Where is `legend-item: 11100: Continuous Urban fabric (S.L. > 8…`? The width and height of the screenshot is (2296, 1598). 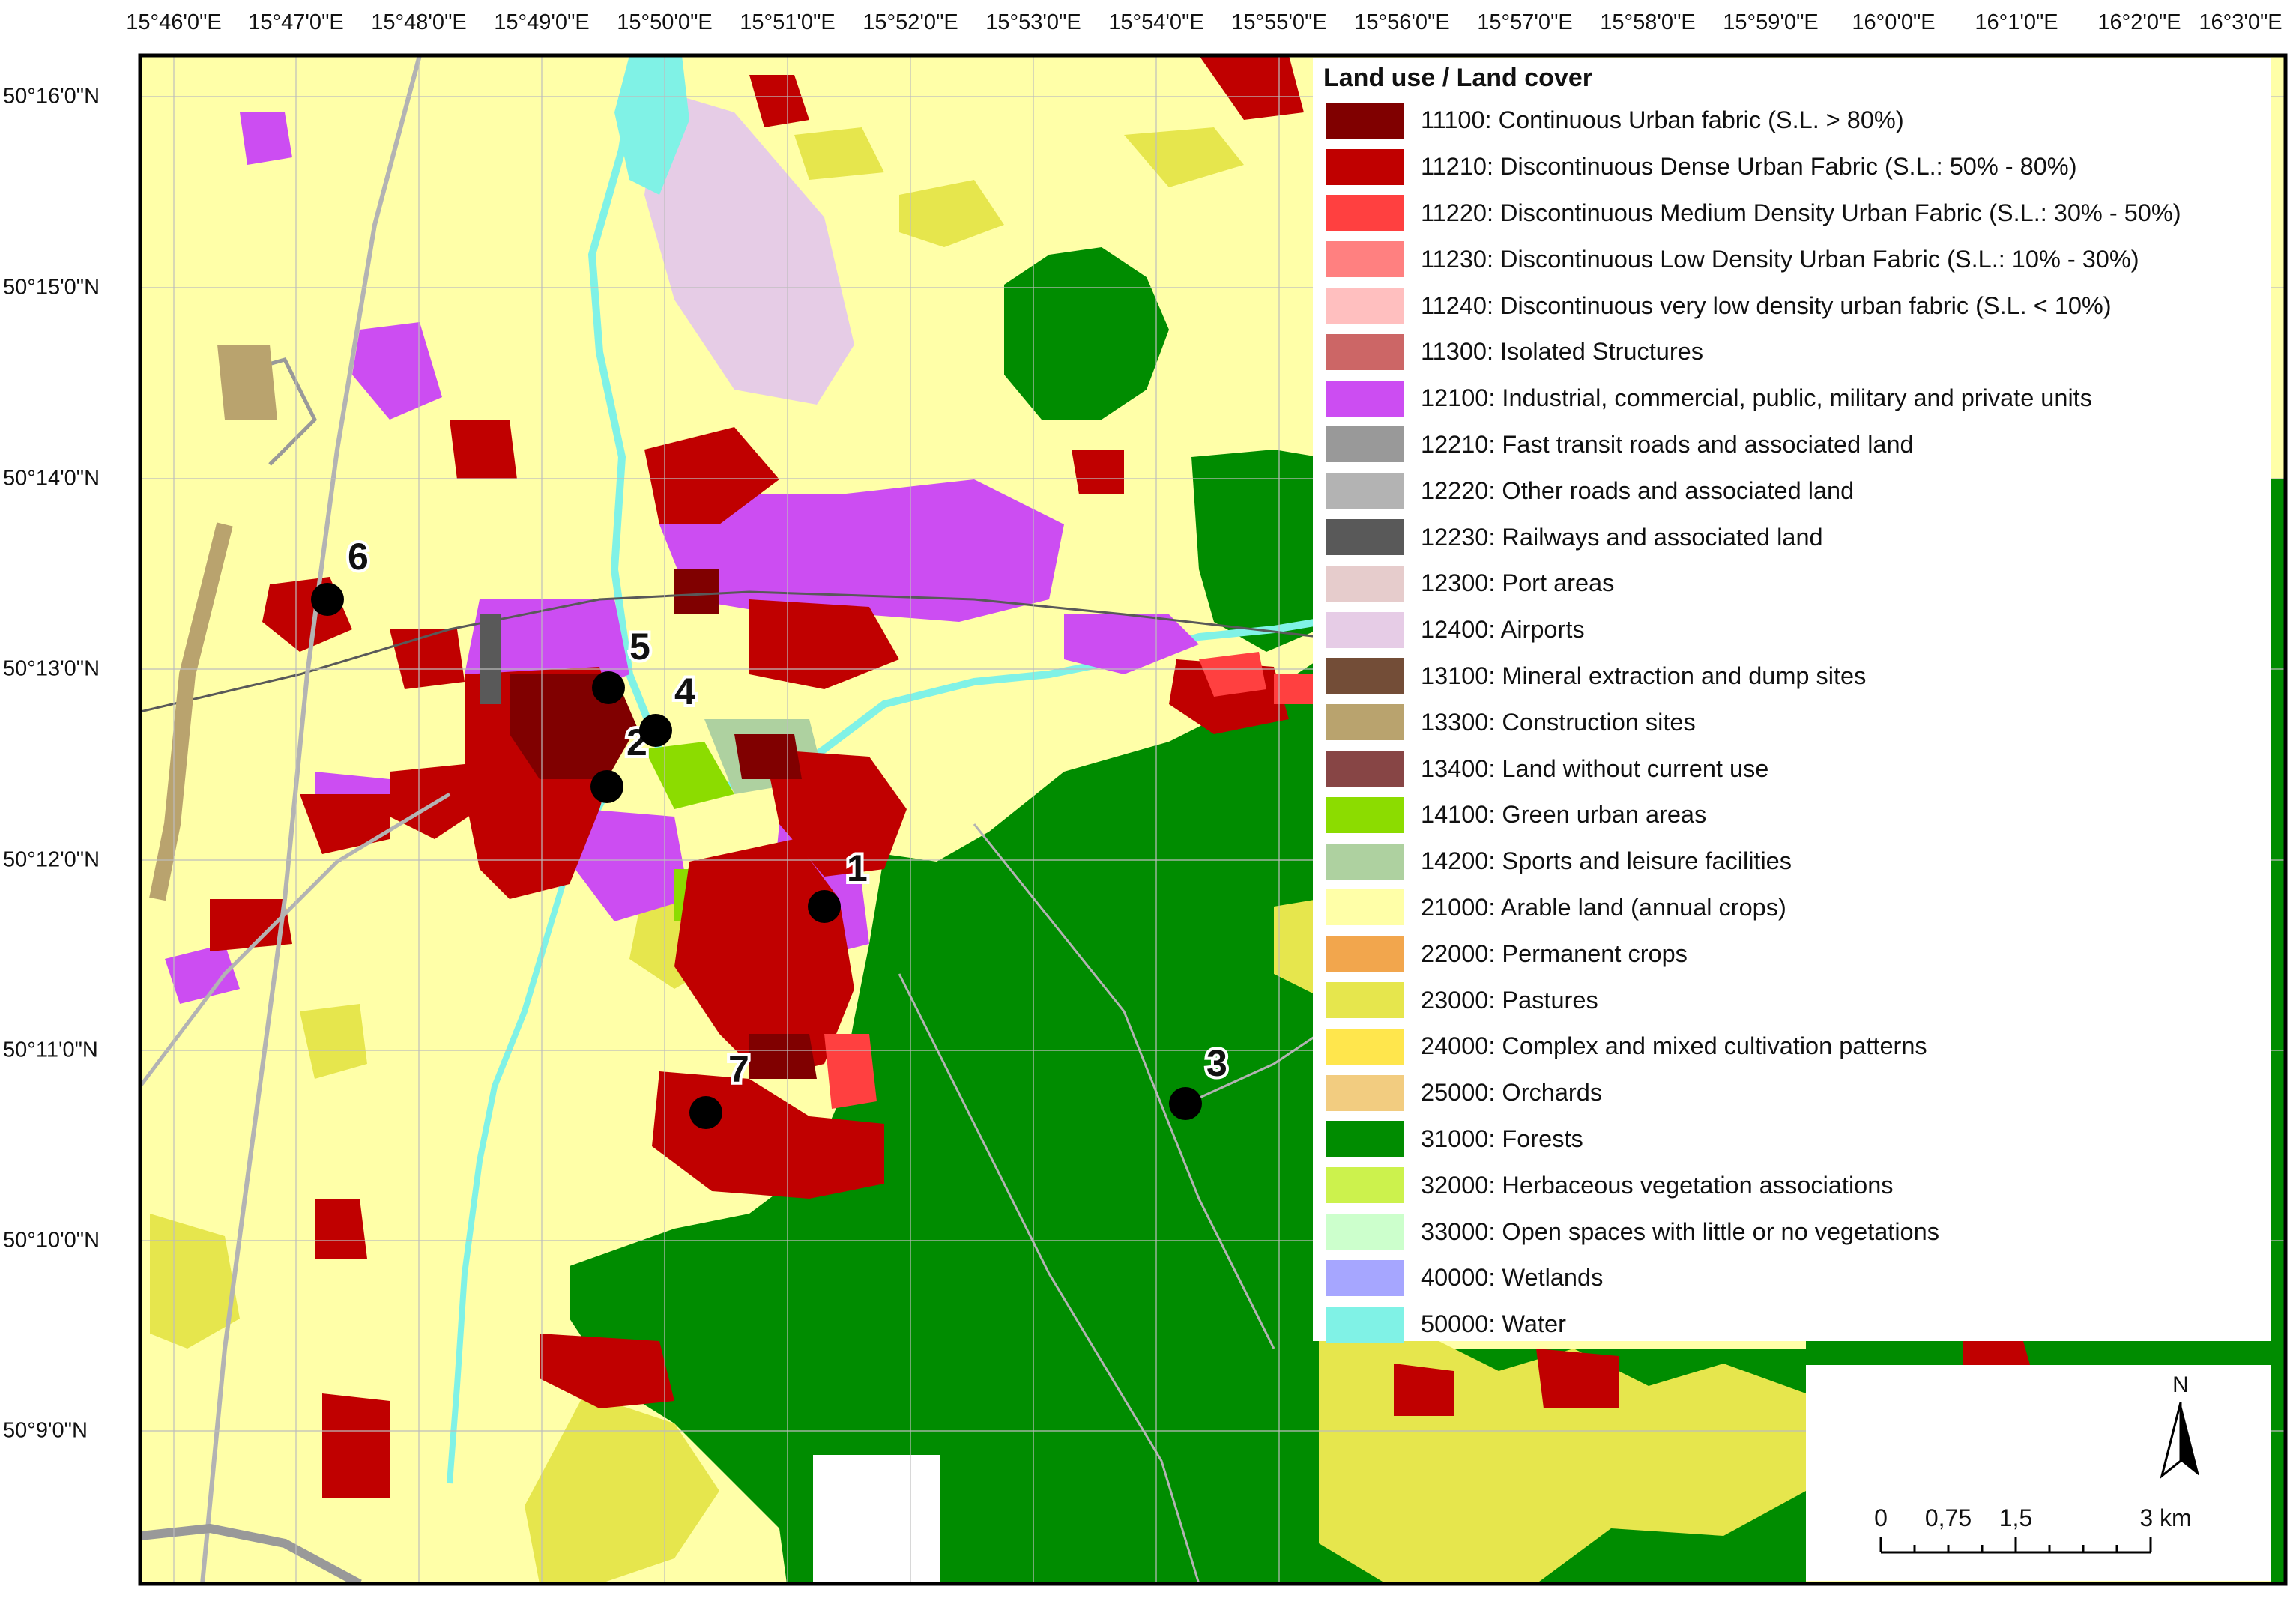 legend-item: 11100: Continuous Urban fabric (S.L. > 8… is located at coordinates (1795, 120).